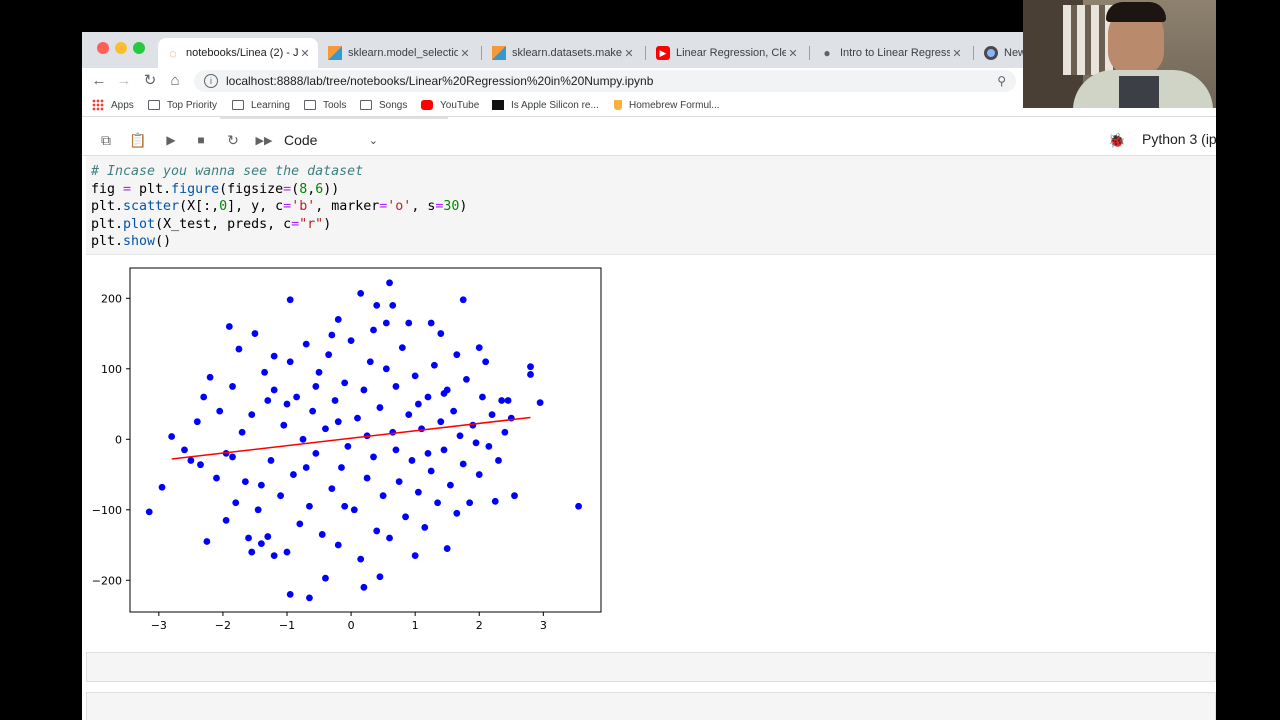 This screenshot has width=1280, height=720. I want to click on browser-tab: sklearn.model_selection ✕, so click(399, 53).